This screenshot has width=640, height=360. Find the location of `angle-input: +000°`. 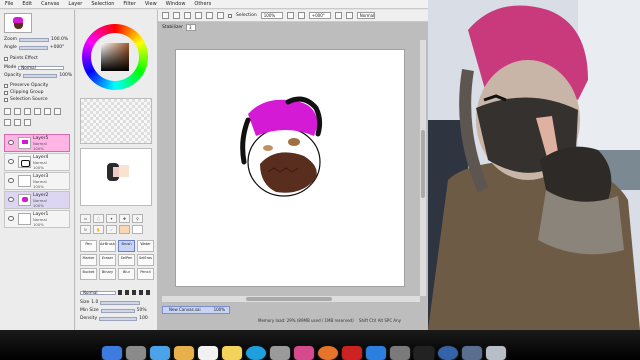

angle-input: +000° is located at coordinates (319, 15).